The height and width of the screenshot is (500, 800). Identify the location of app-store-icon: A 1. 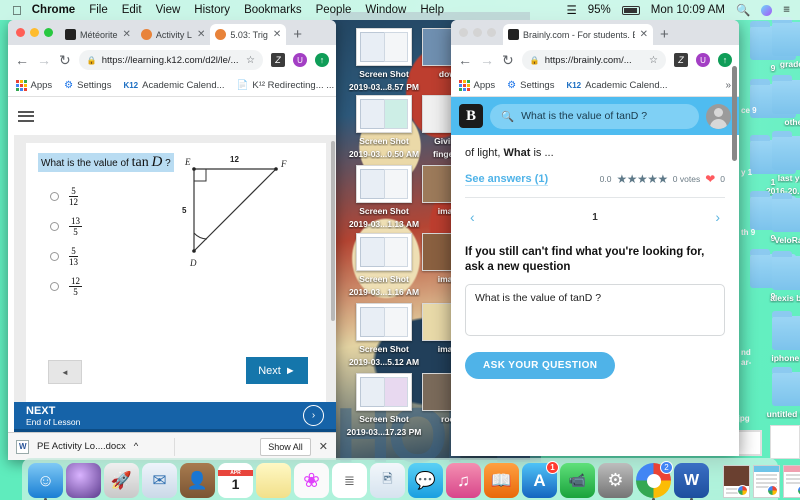
(540, 479).